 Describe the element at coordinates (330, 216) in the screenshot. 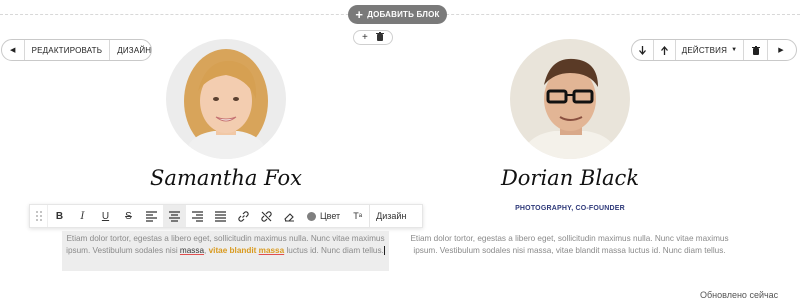

I see `color-label: Цвет` at that location.